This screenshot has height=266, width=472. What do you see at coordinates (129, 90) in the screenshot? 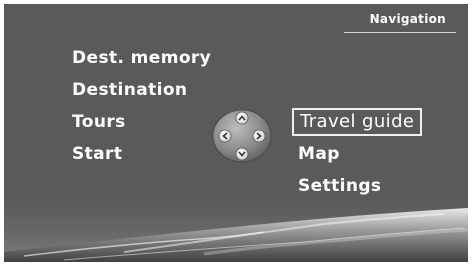
I see `menu-item-destination: Destination` at bounding box center [129, 90].